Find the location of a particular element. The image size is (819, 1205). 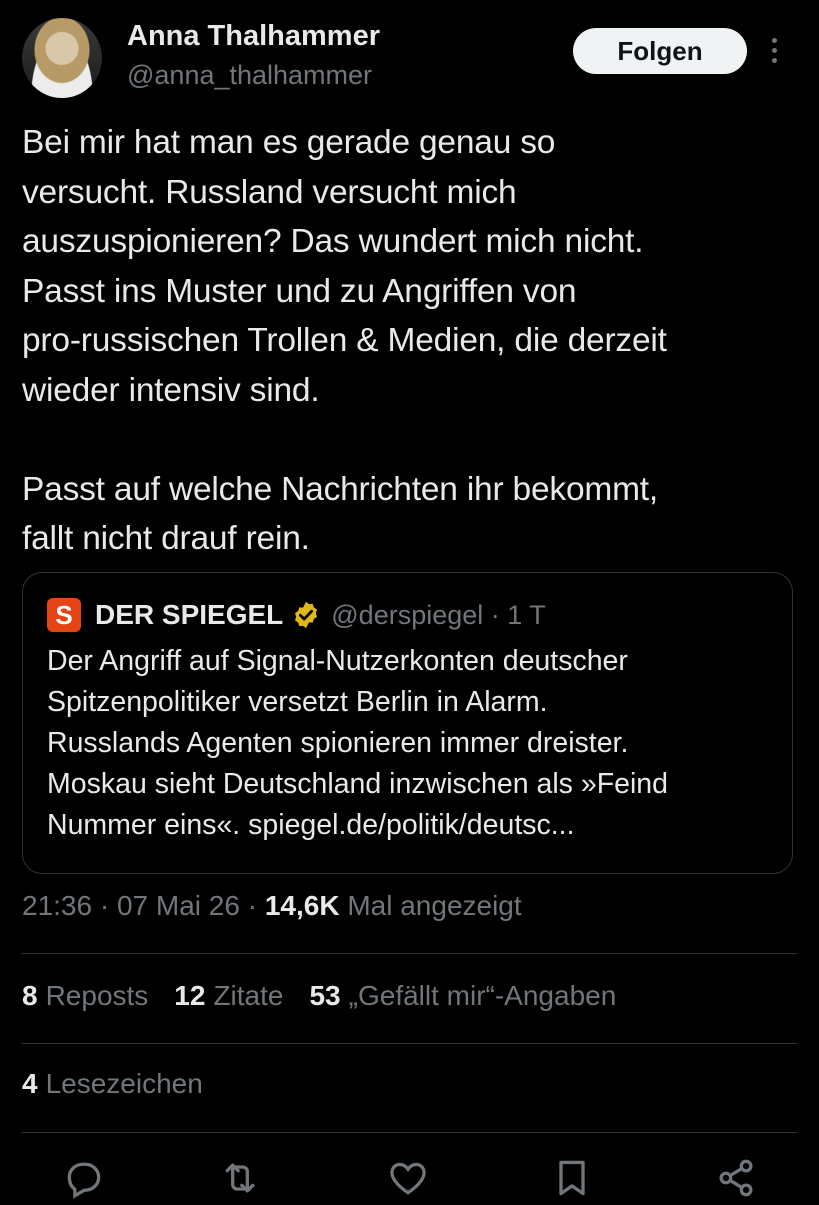

quoted-author-handle-time: @derspiegel · 1 T is located at coordinates (438, 614).